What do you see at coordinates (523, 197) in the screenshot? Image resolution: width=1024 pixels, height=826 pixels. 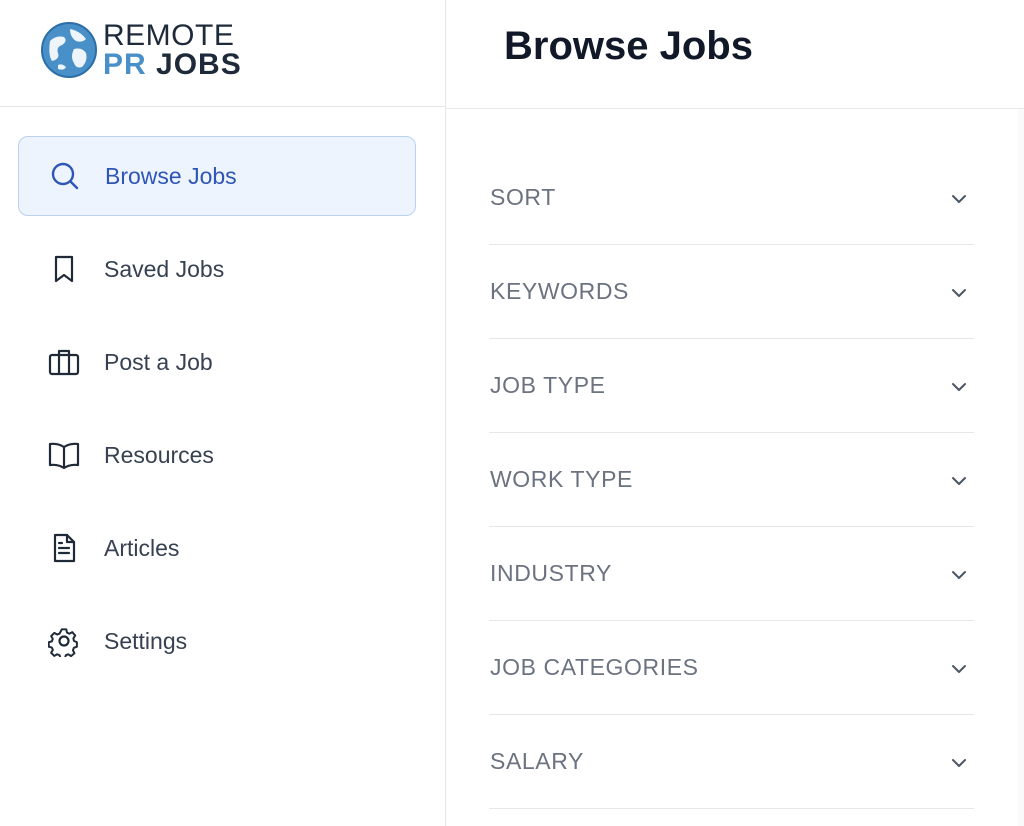 I see `filter-label: SORT` at bounding box center [523, 197].